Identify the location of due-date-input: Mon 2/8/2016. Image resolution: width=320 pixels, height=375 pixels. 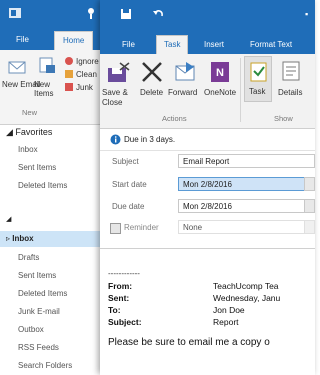
(242, 206).